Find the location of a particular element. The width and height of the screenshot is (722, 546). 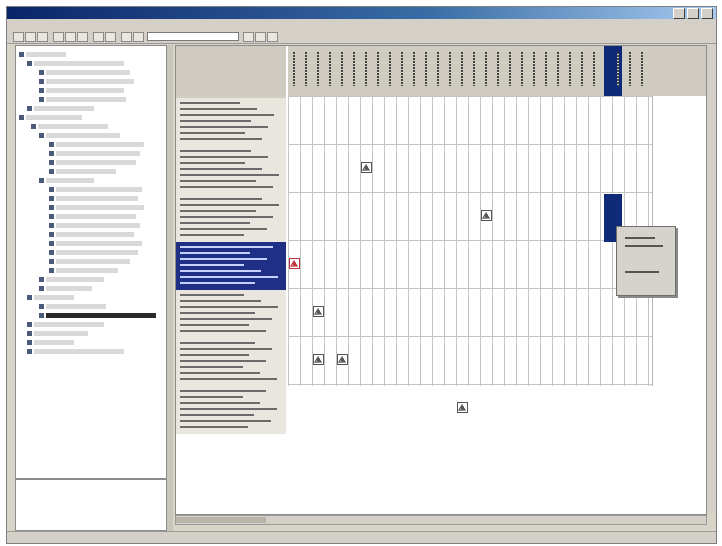

vertical-scrollbar is located at coordinates (711, 279).